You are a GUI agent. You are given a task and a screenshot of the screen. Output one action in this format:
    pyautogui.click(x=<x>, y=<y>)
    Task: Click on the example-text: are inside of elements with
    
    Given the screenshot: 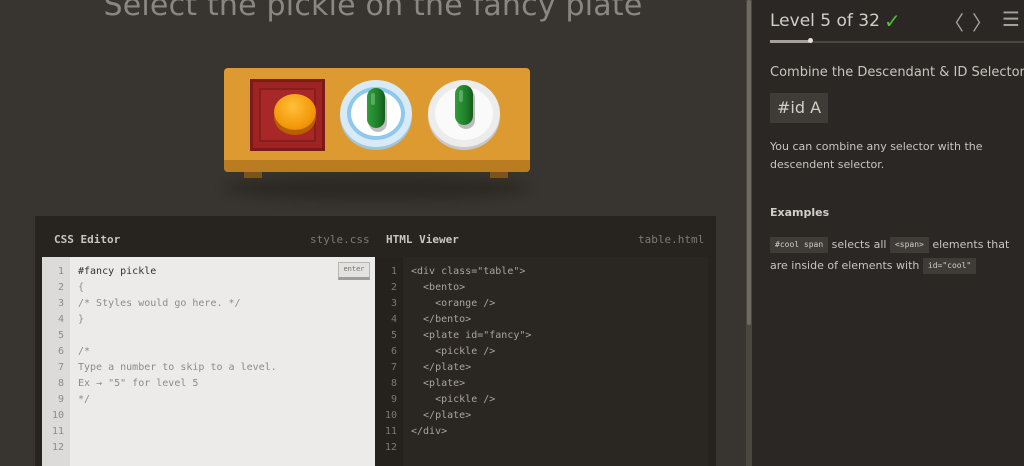 What is the action you would take?
    pyautogui.click(x=846, y=265)
    